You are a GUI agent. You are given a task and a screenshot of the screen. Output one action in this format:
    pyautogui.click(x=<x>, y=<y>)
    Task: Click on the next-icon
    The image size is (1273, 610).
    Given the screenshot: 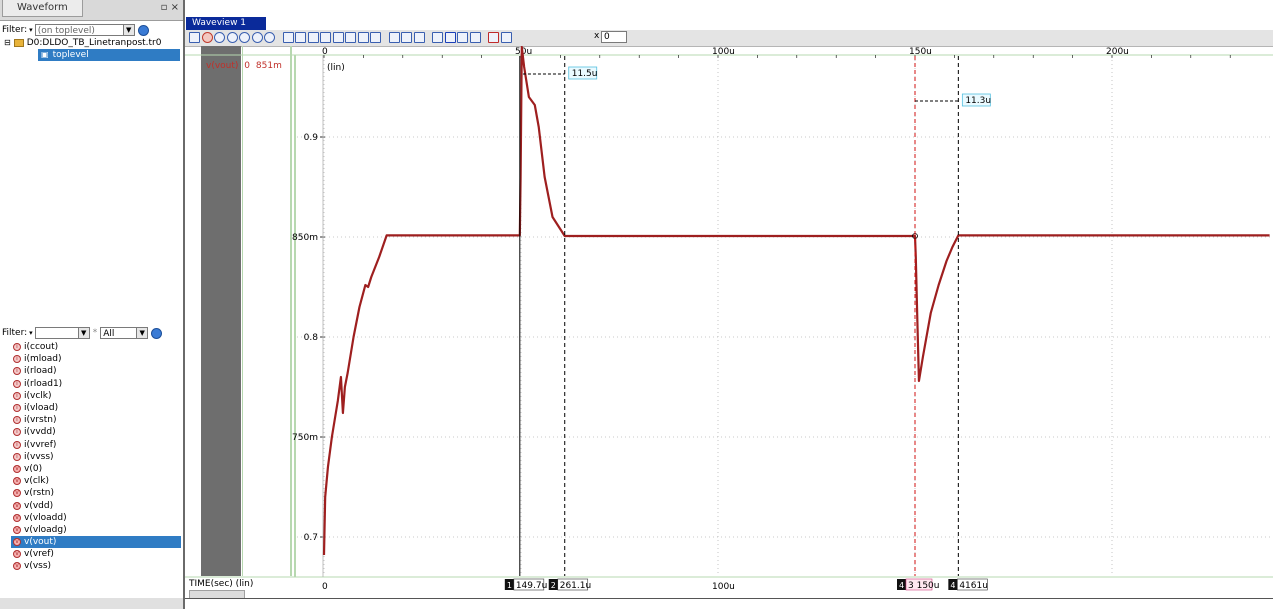 What is the action you would take?
    pyautogui.click(x=406, y=37)
    